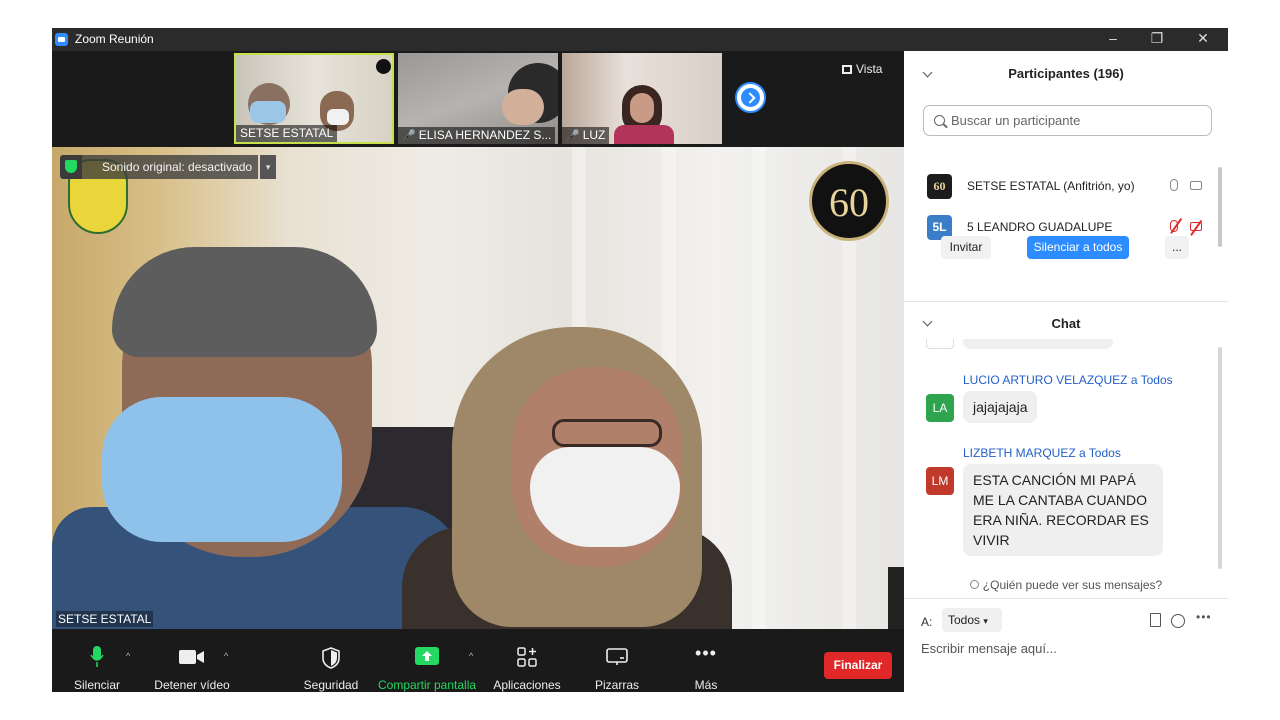  Describe the element at coordinates (1157, 39) in the screenshot. I see `restore-button: ❐` at that location.